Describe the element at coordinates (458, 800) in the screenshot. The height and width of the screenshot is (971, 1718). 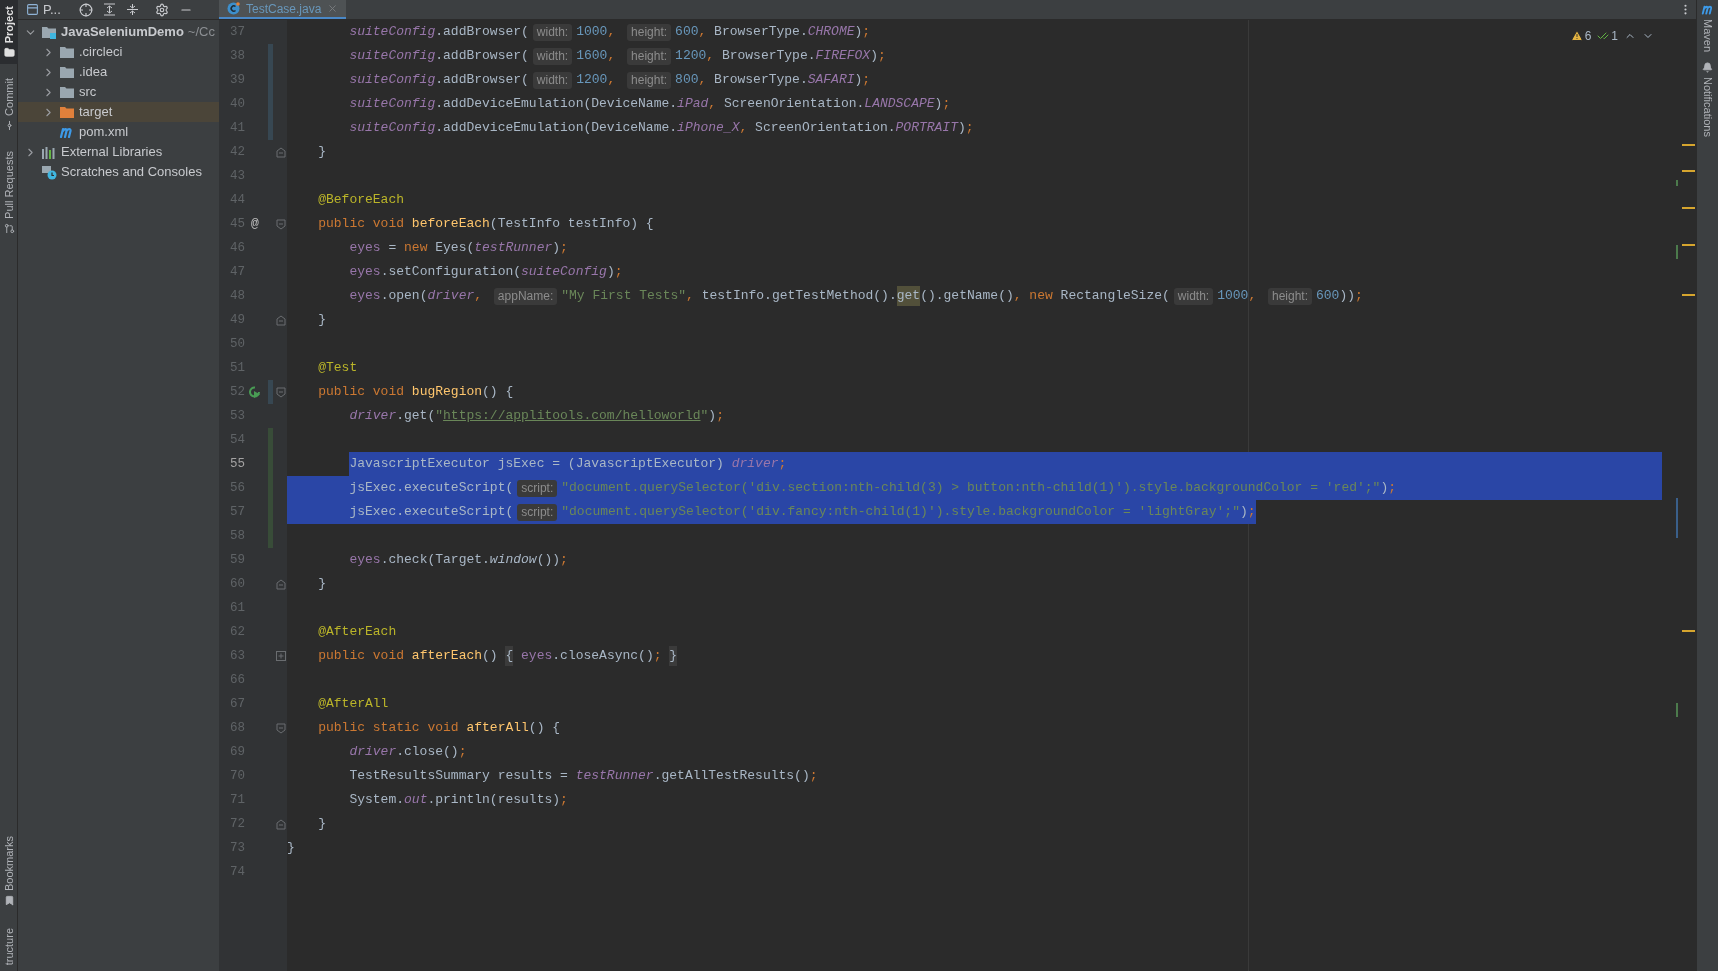
I see `code-line: System.out.println(results);` at that location.